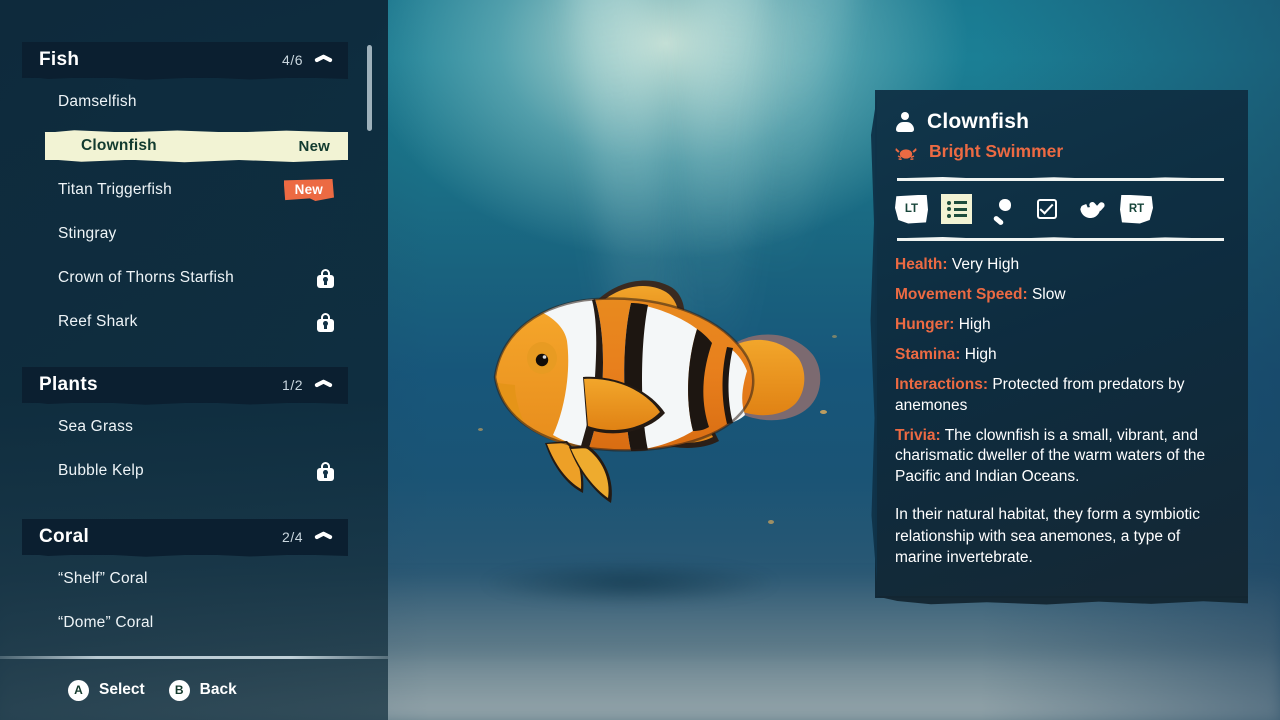 This screenshot has height=720, width=1280. I want to click on fish-shadow, so click(630, 583).